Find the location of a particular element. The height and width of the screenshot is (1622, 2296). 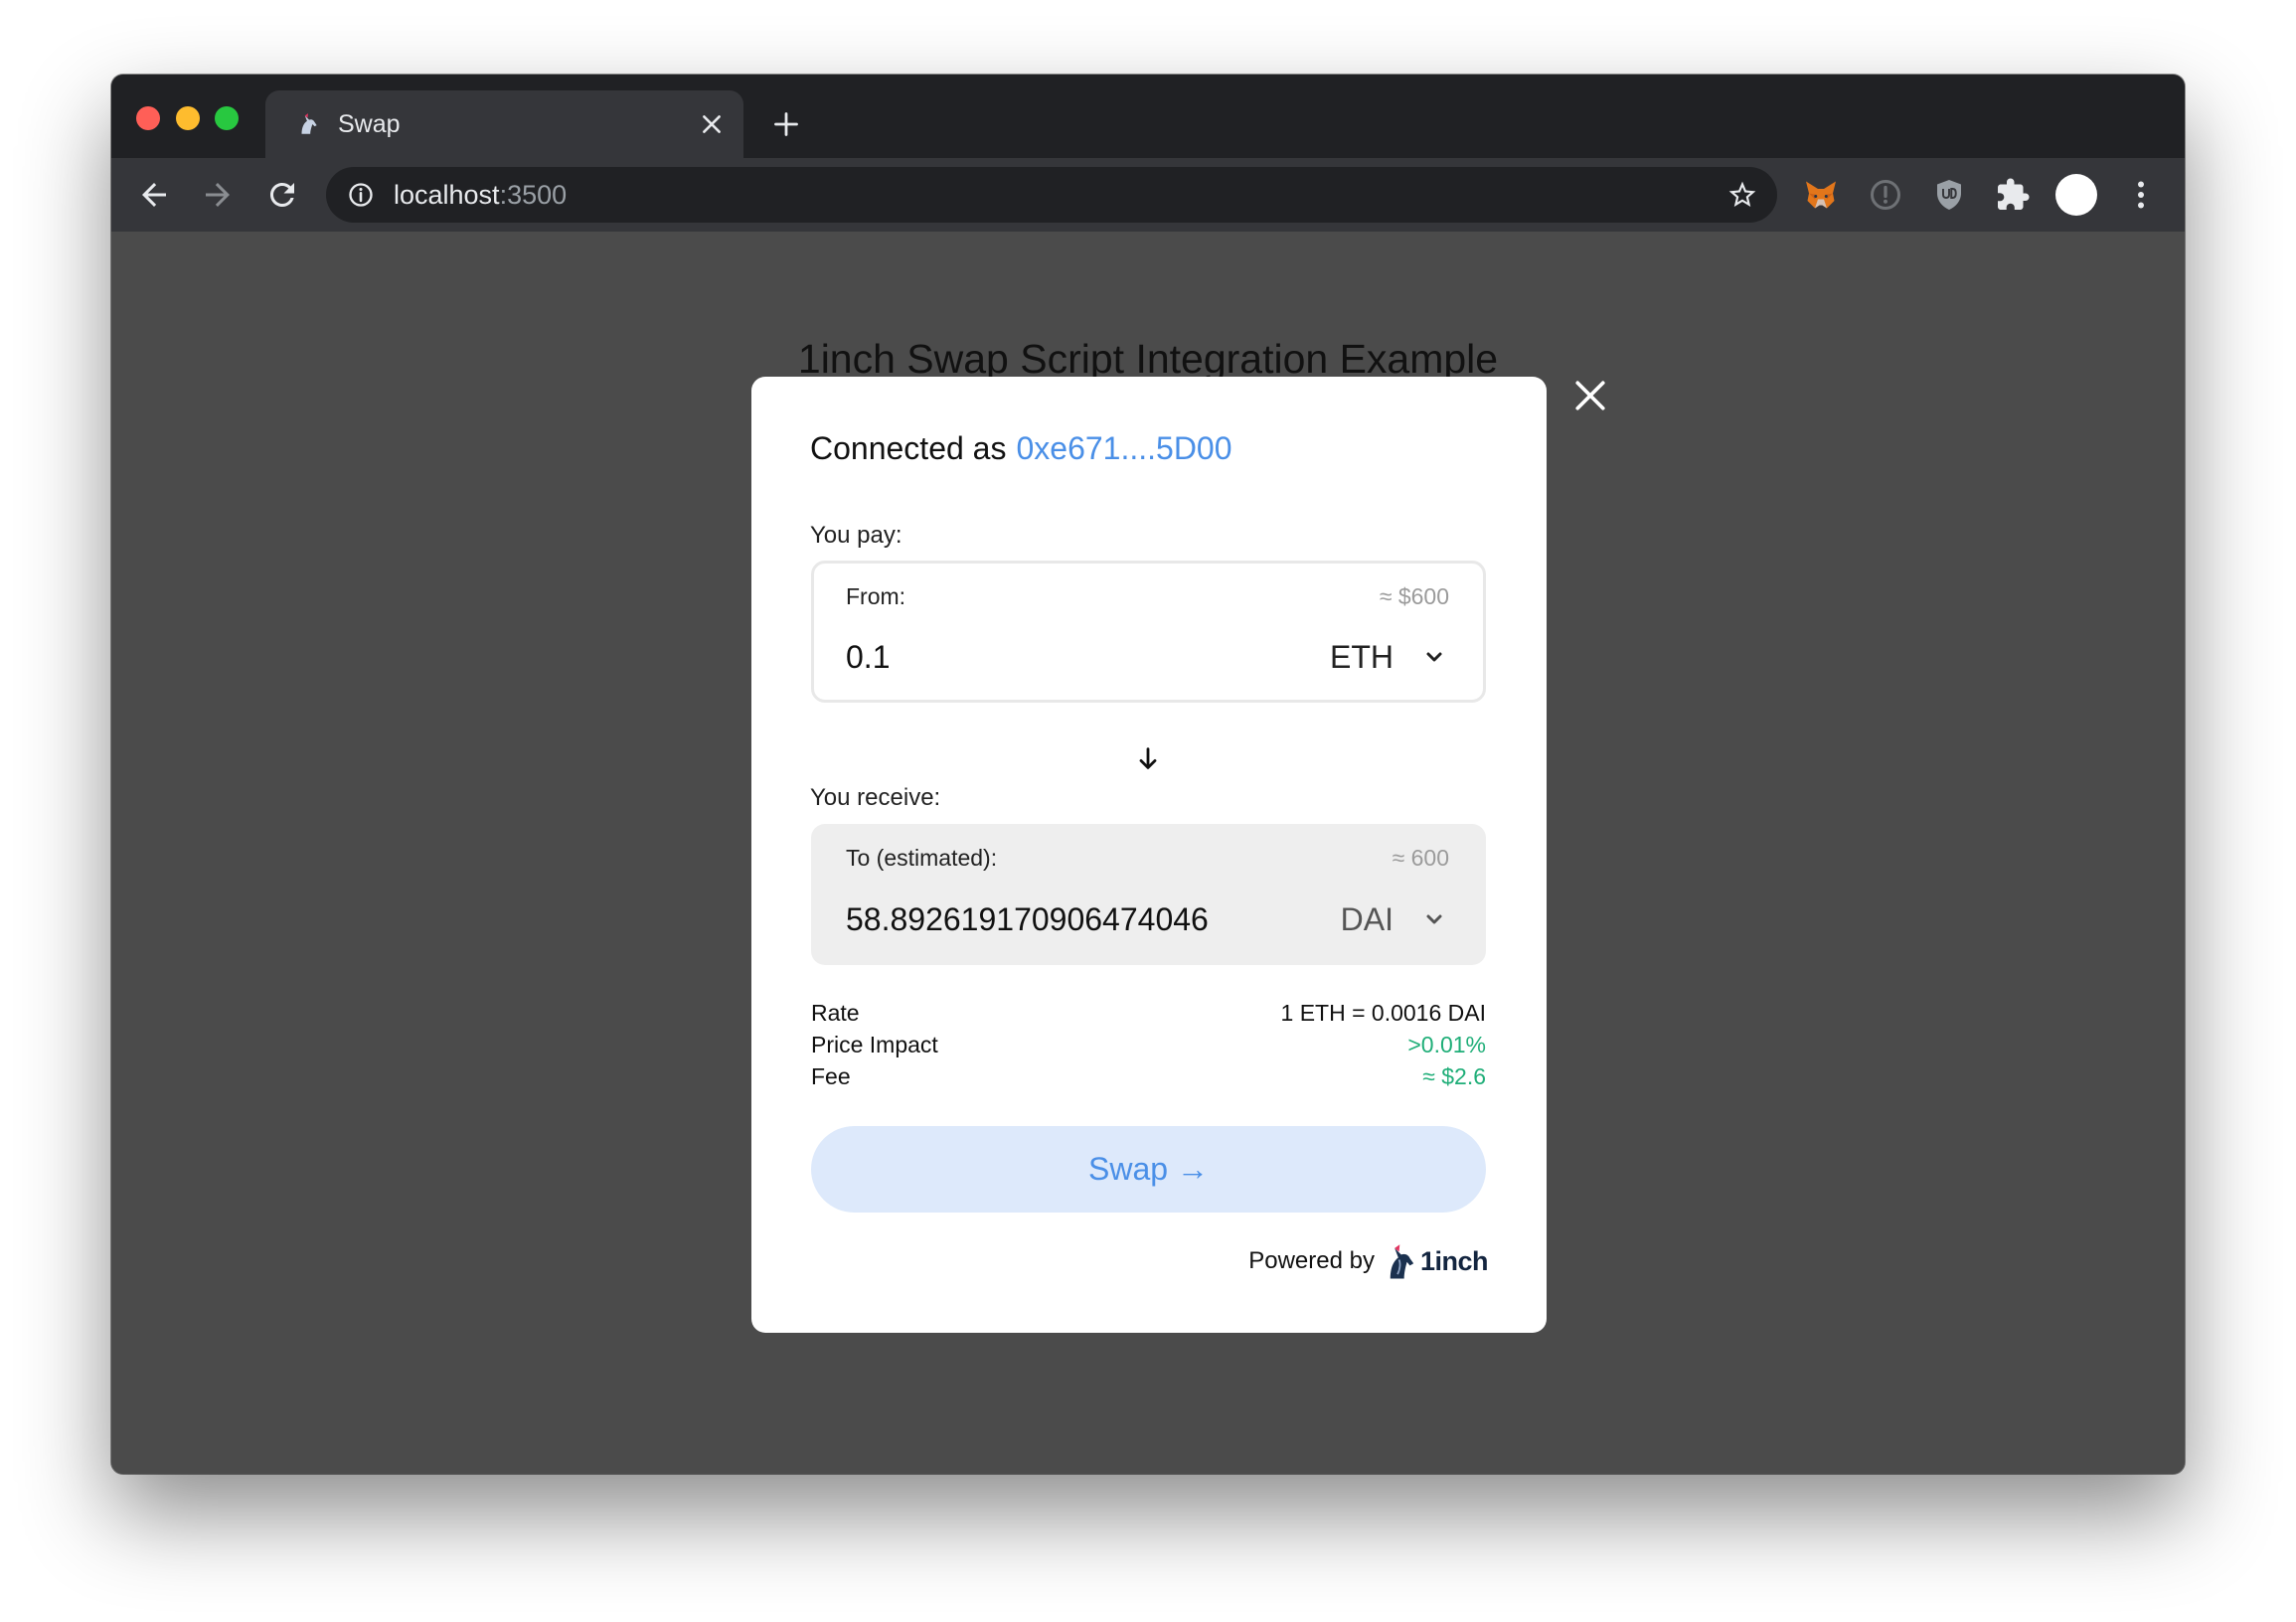

tab-title: Swap is located at coordinates (369, 124).